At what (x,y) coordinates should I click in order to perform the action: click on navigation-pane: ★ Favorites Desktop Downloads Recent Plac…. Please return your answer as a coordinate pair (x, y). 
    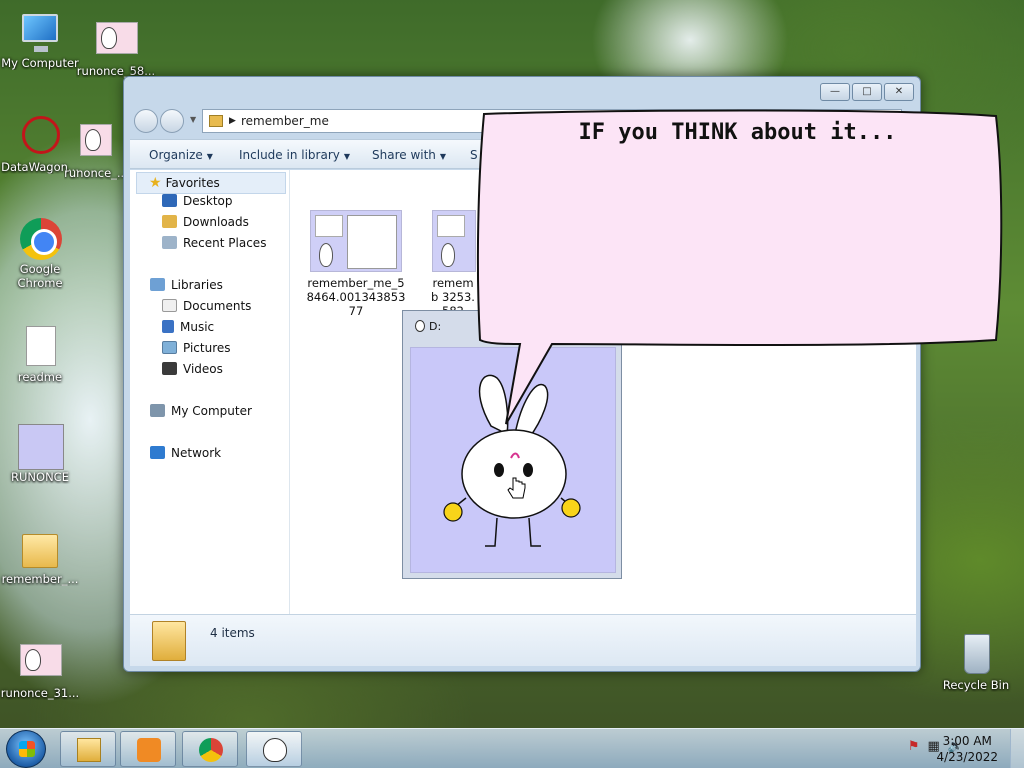
    Looking at the image, I should click on (210, 392).